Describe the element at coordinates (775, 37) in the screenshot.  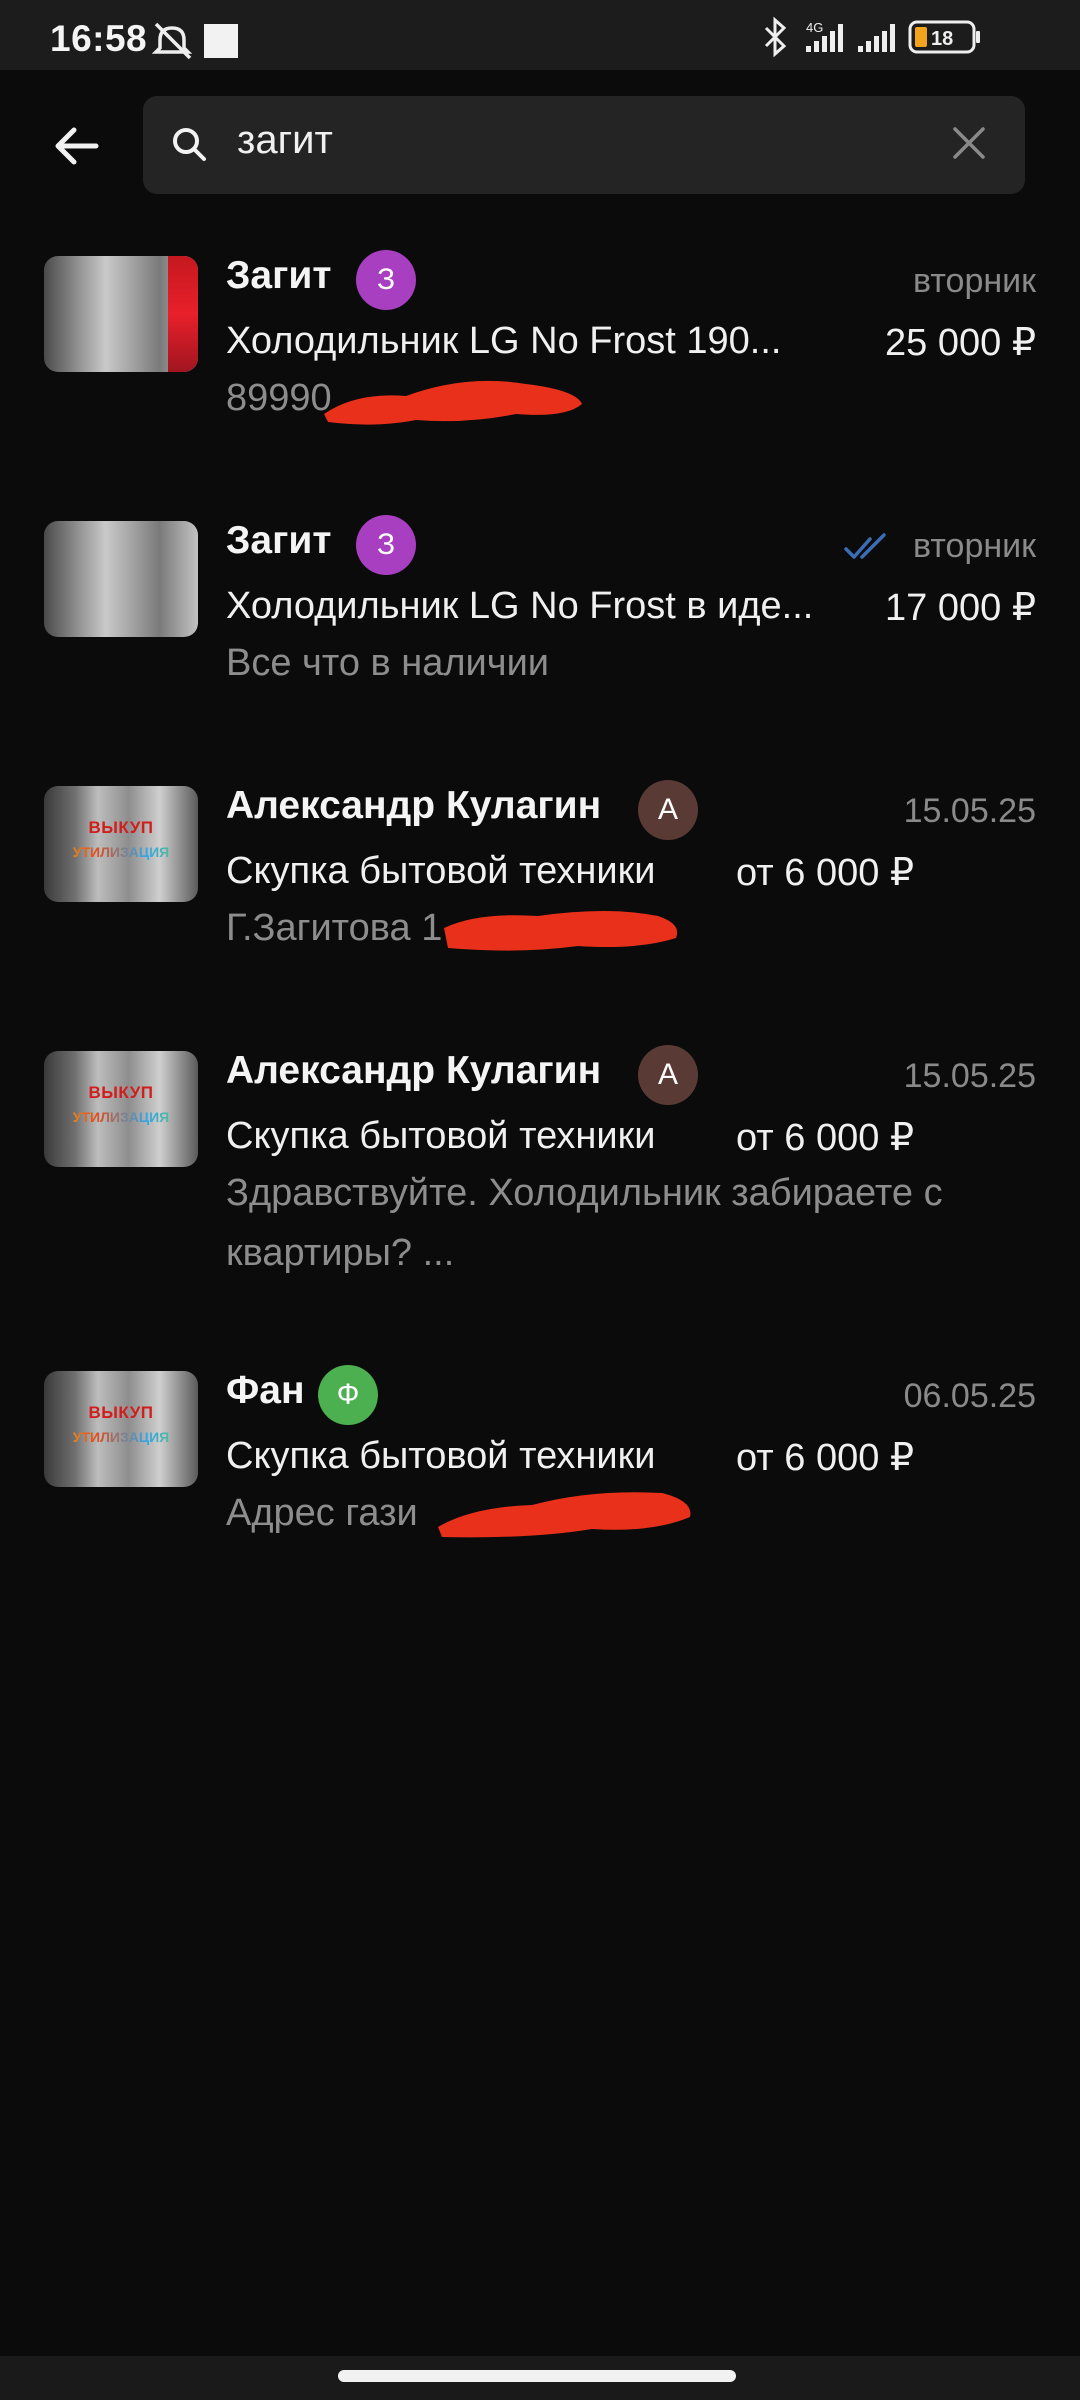
I see `bluetooth-icon` at that location.